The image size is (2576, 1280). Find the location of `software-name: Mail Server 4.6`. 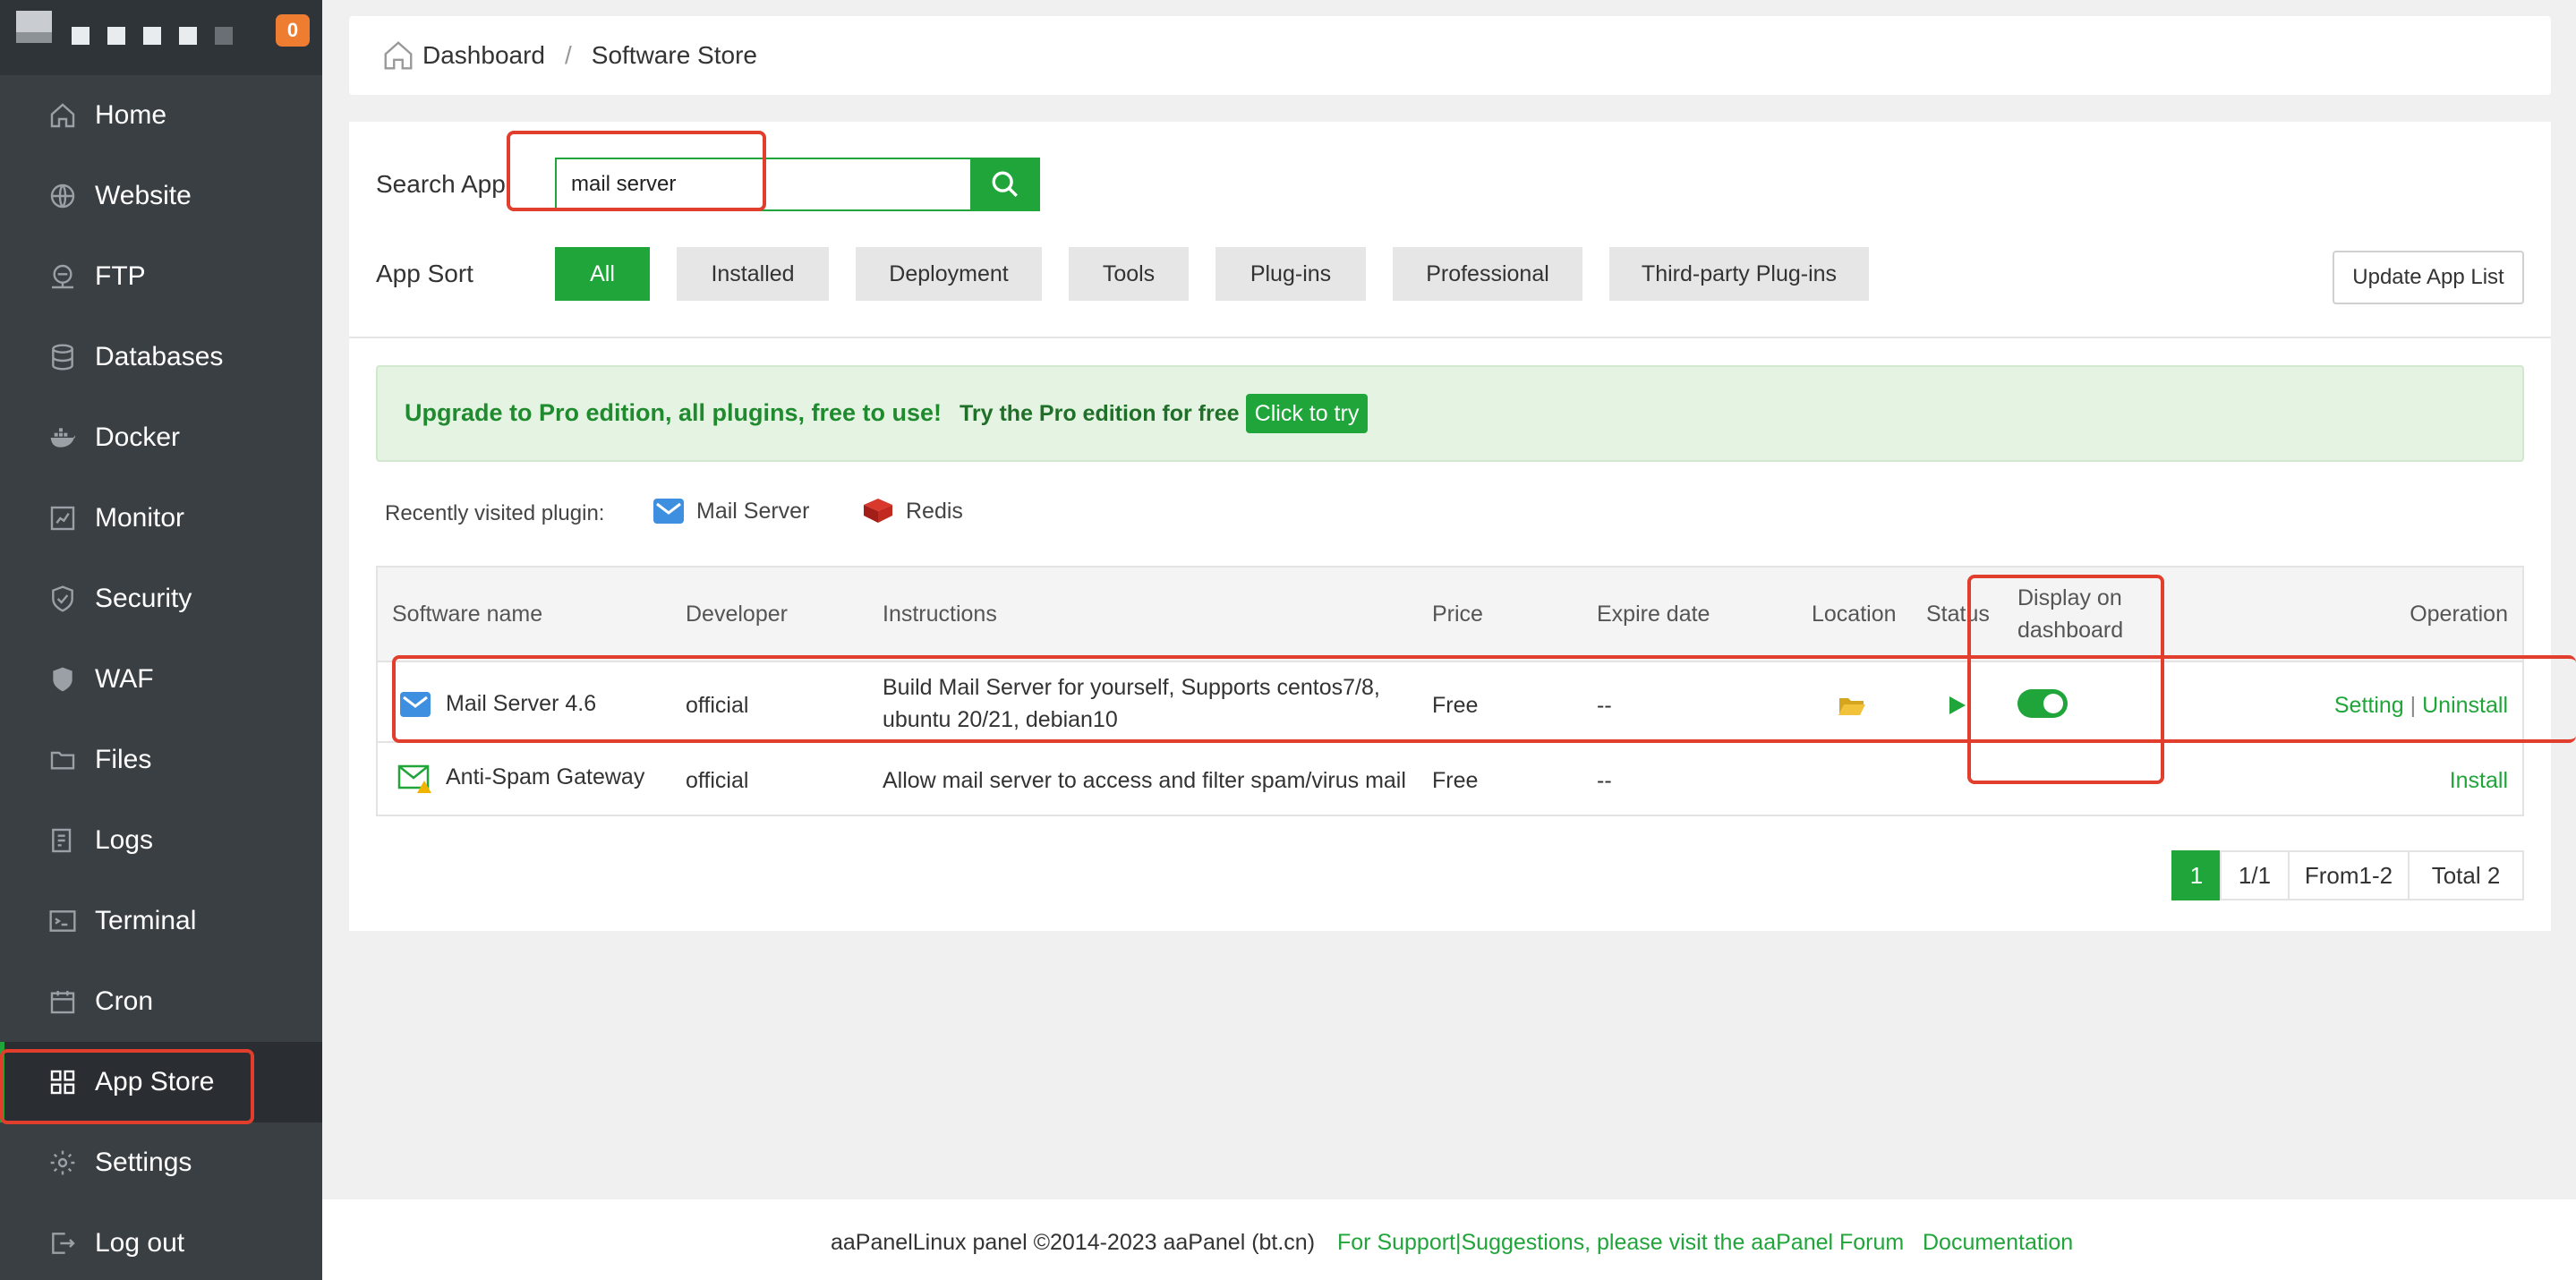

software-name: Mail Server 4.6 is located at coordinates (521, 704).